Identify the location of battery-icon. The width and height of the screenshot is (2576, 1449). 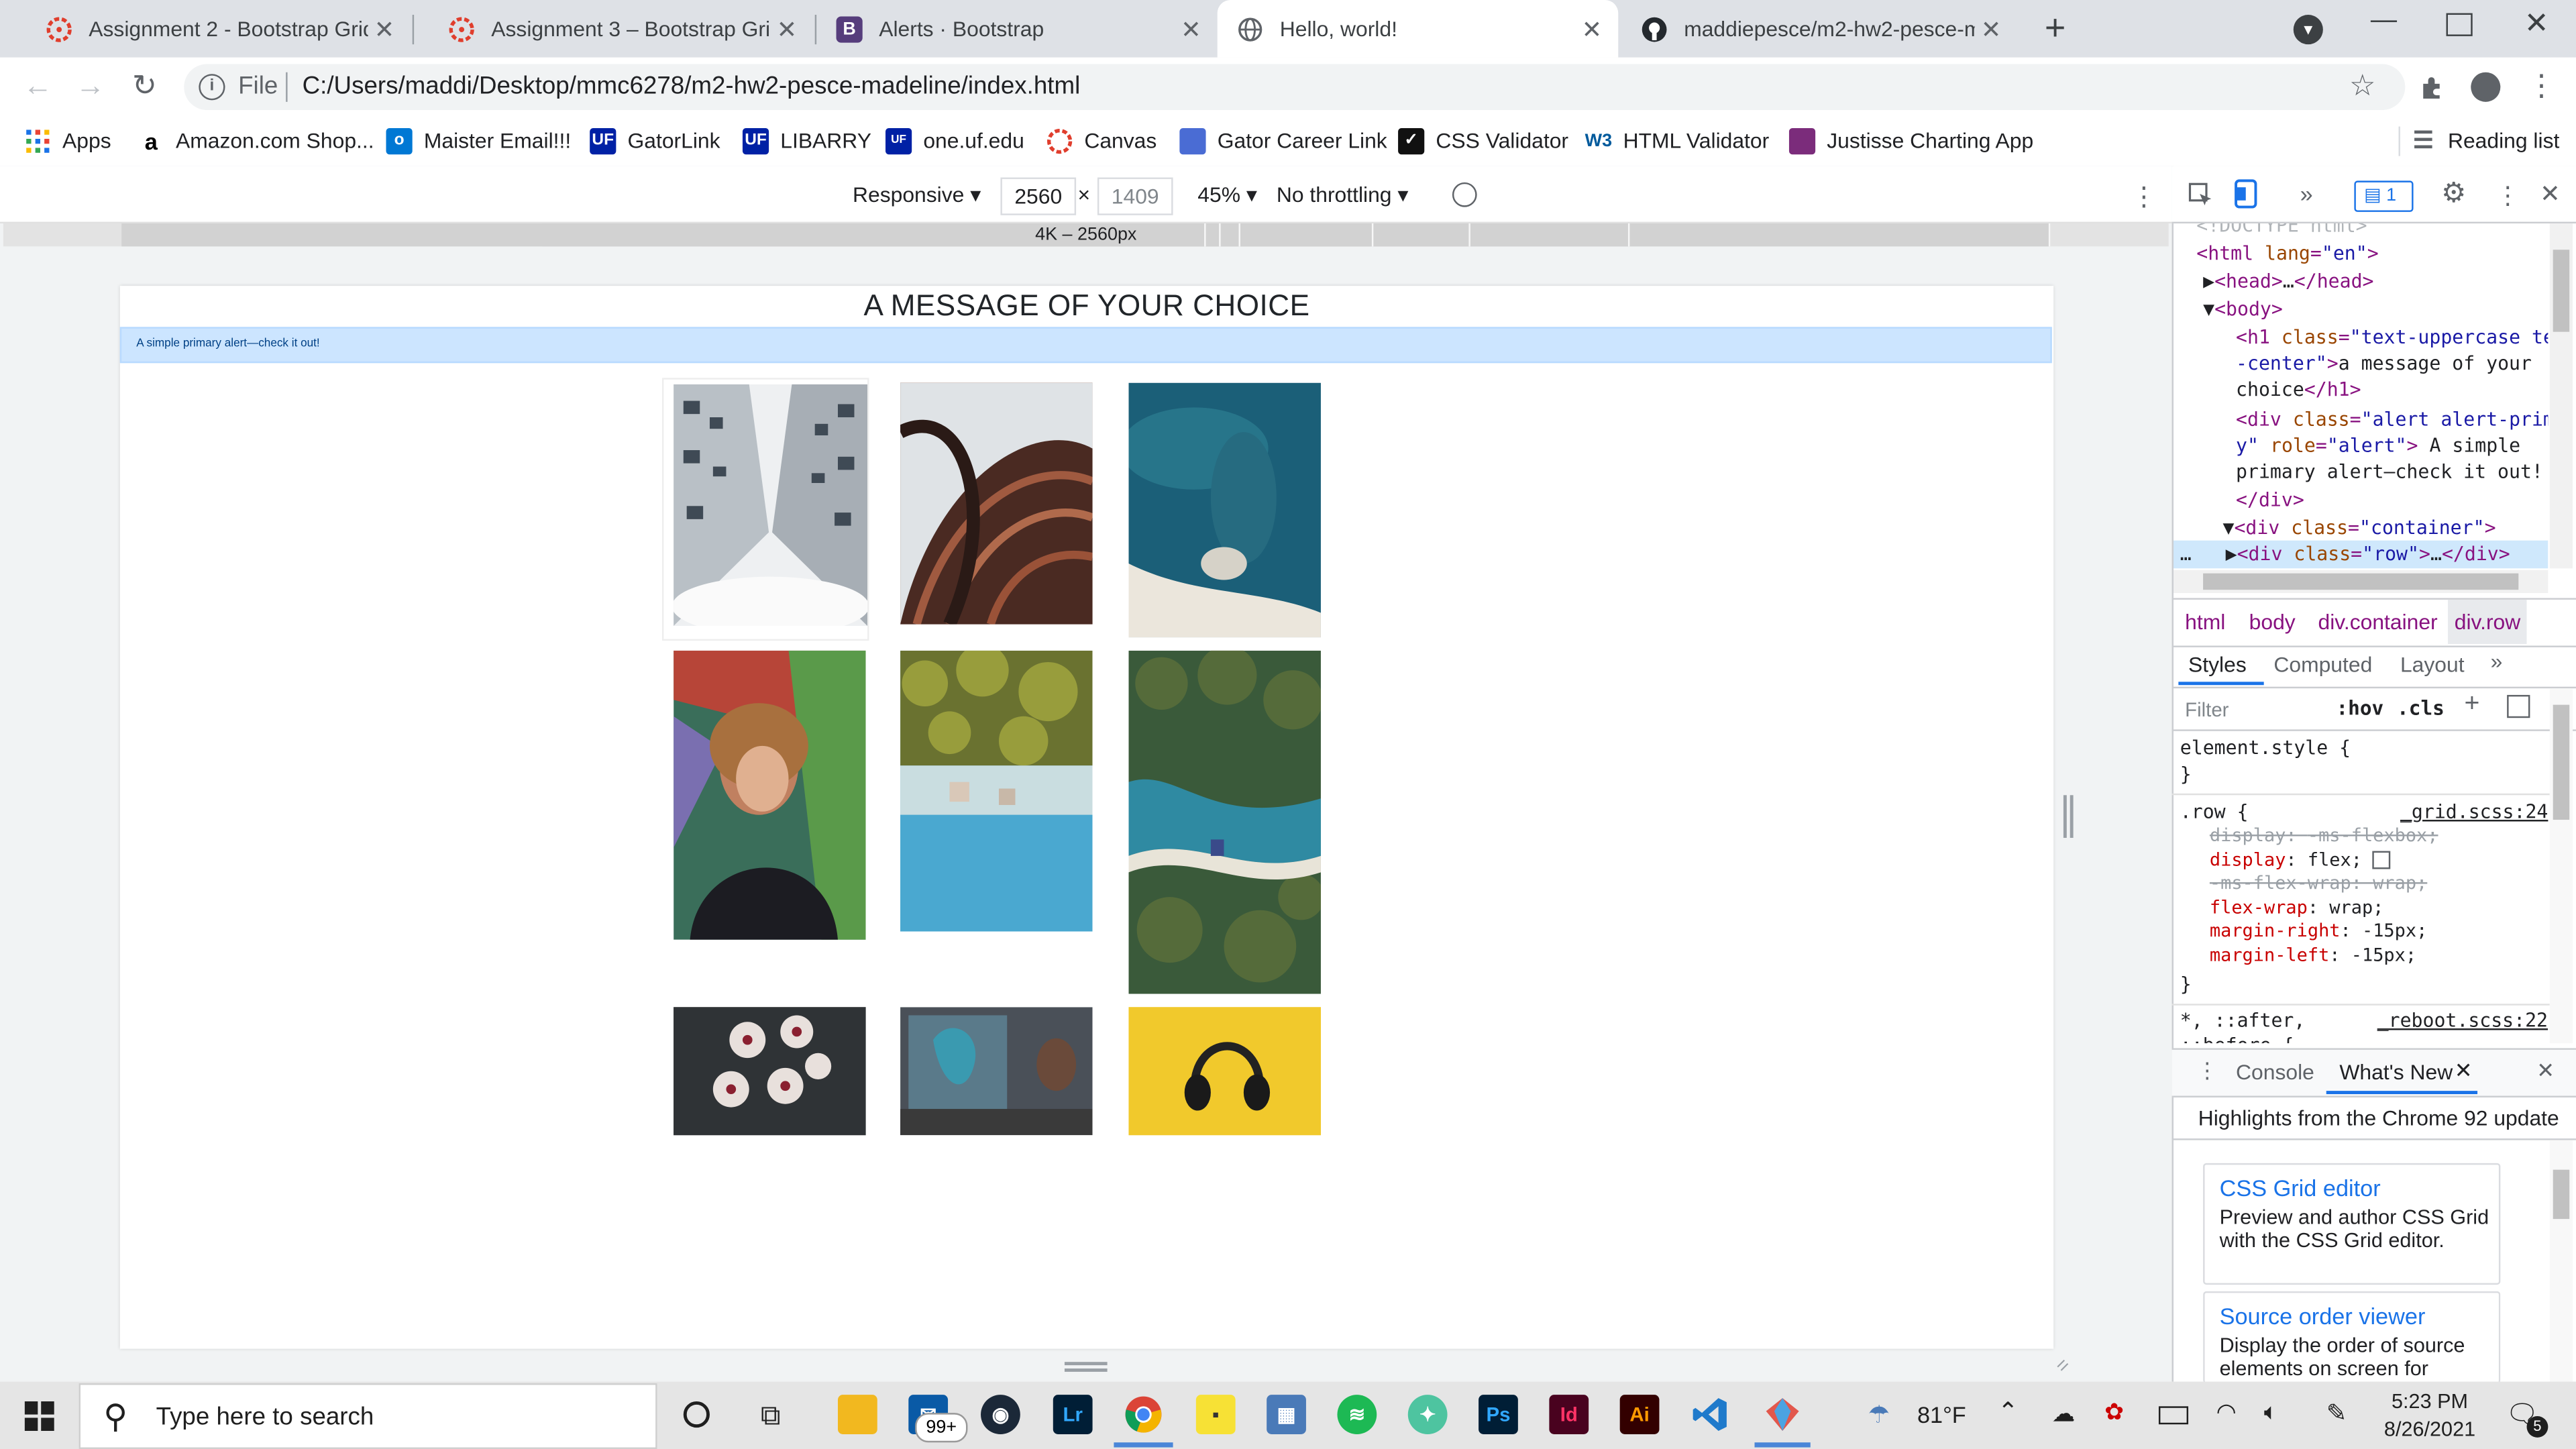
(2173, 1415).